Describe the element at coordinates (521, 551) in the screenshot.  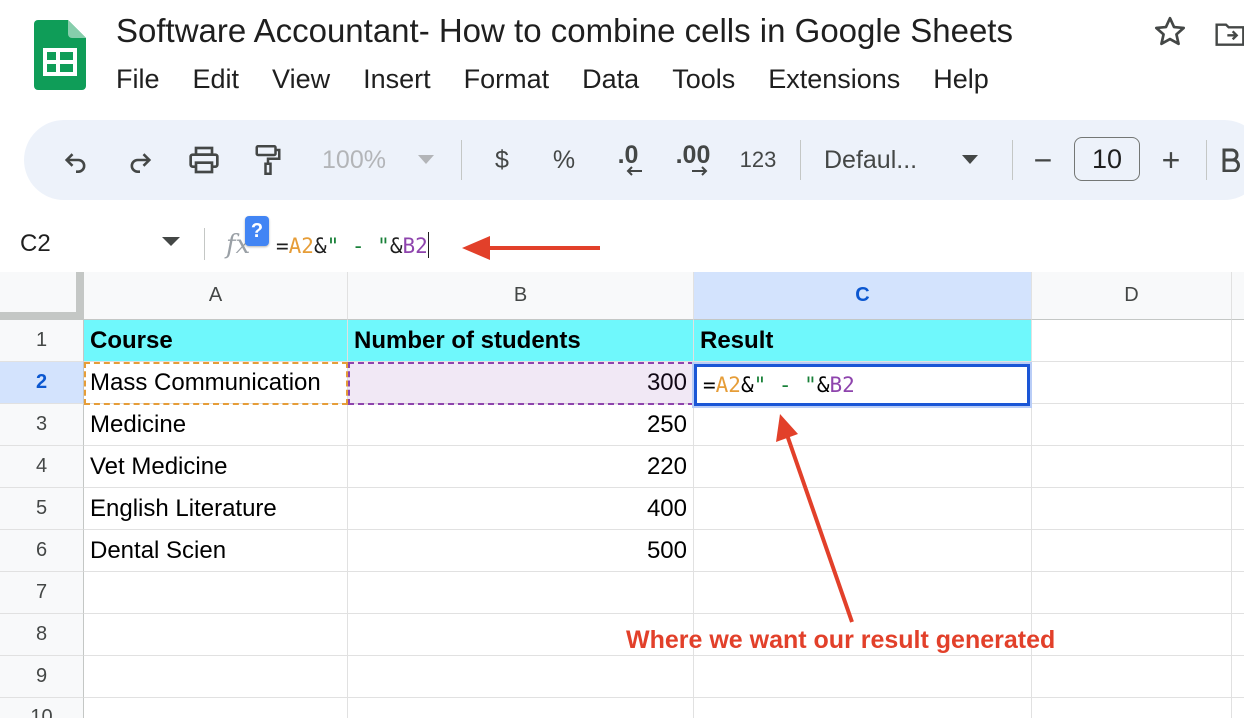
I see `cell-b6: 500` at that location.